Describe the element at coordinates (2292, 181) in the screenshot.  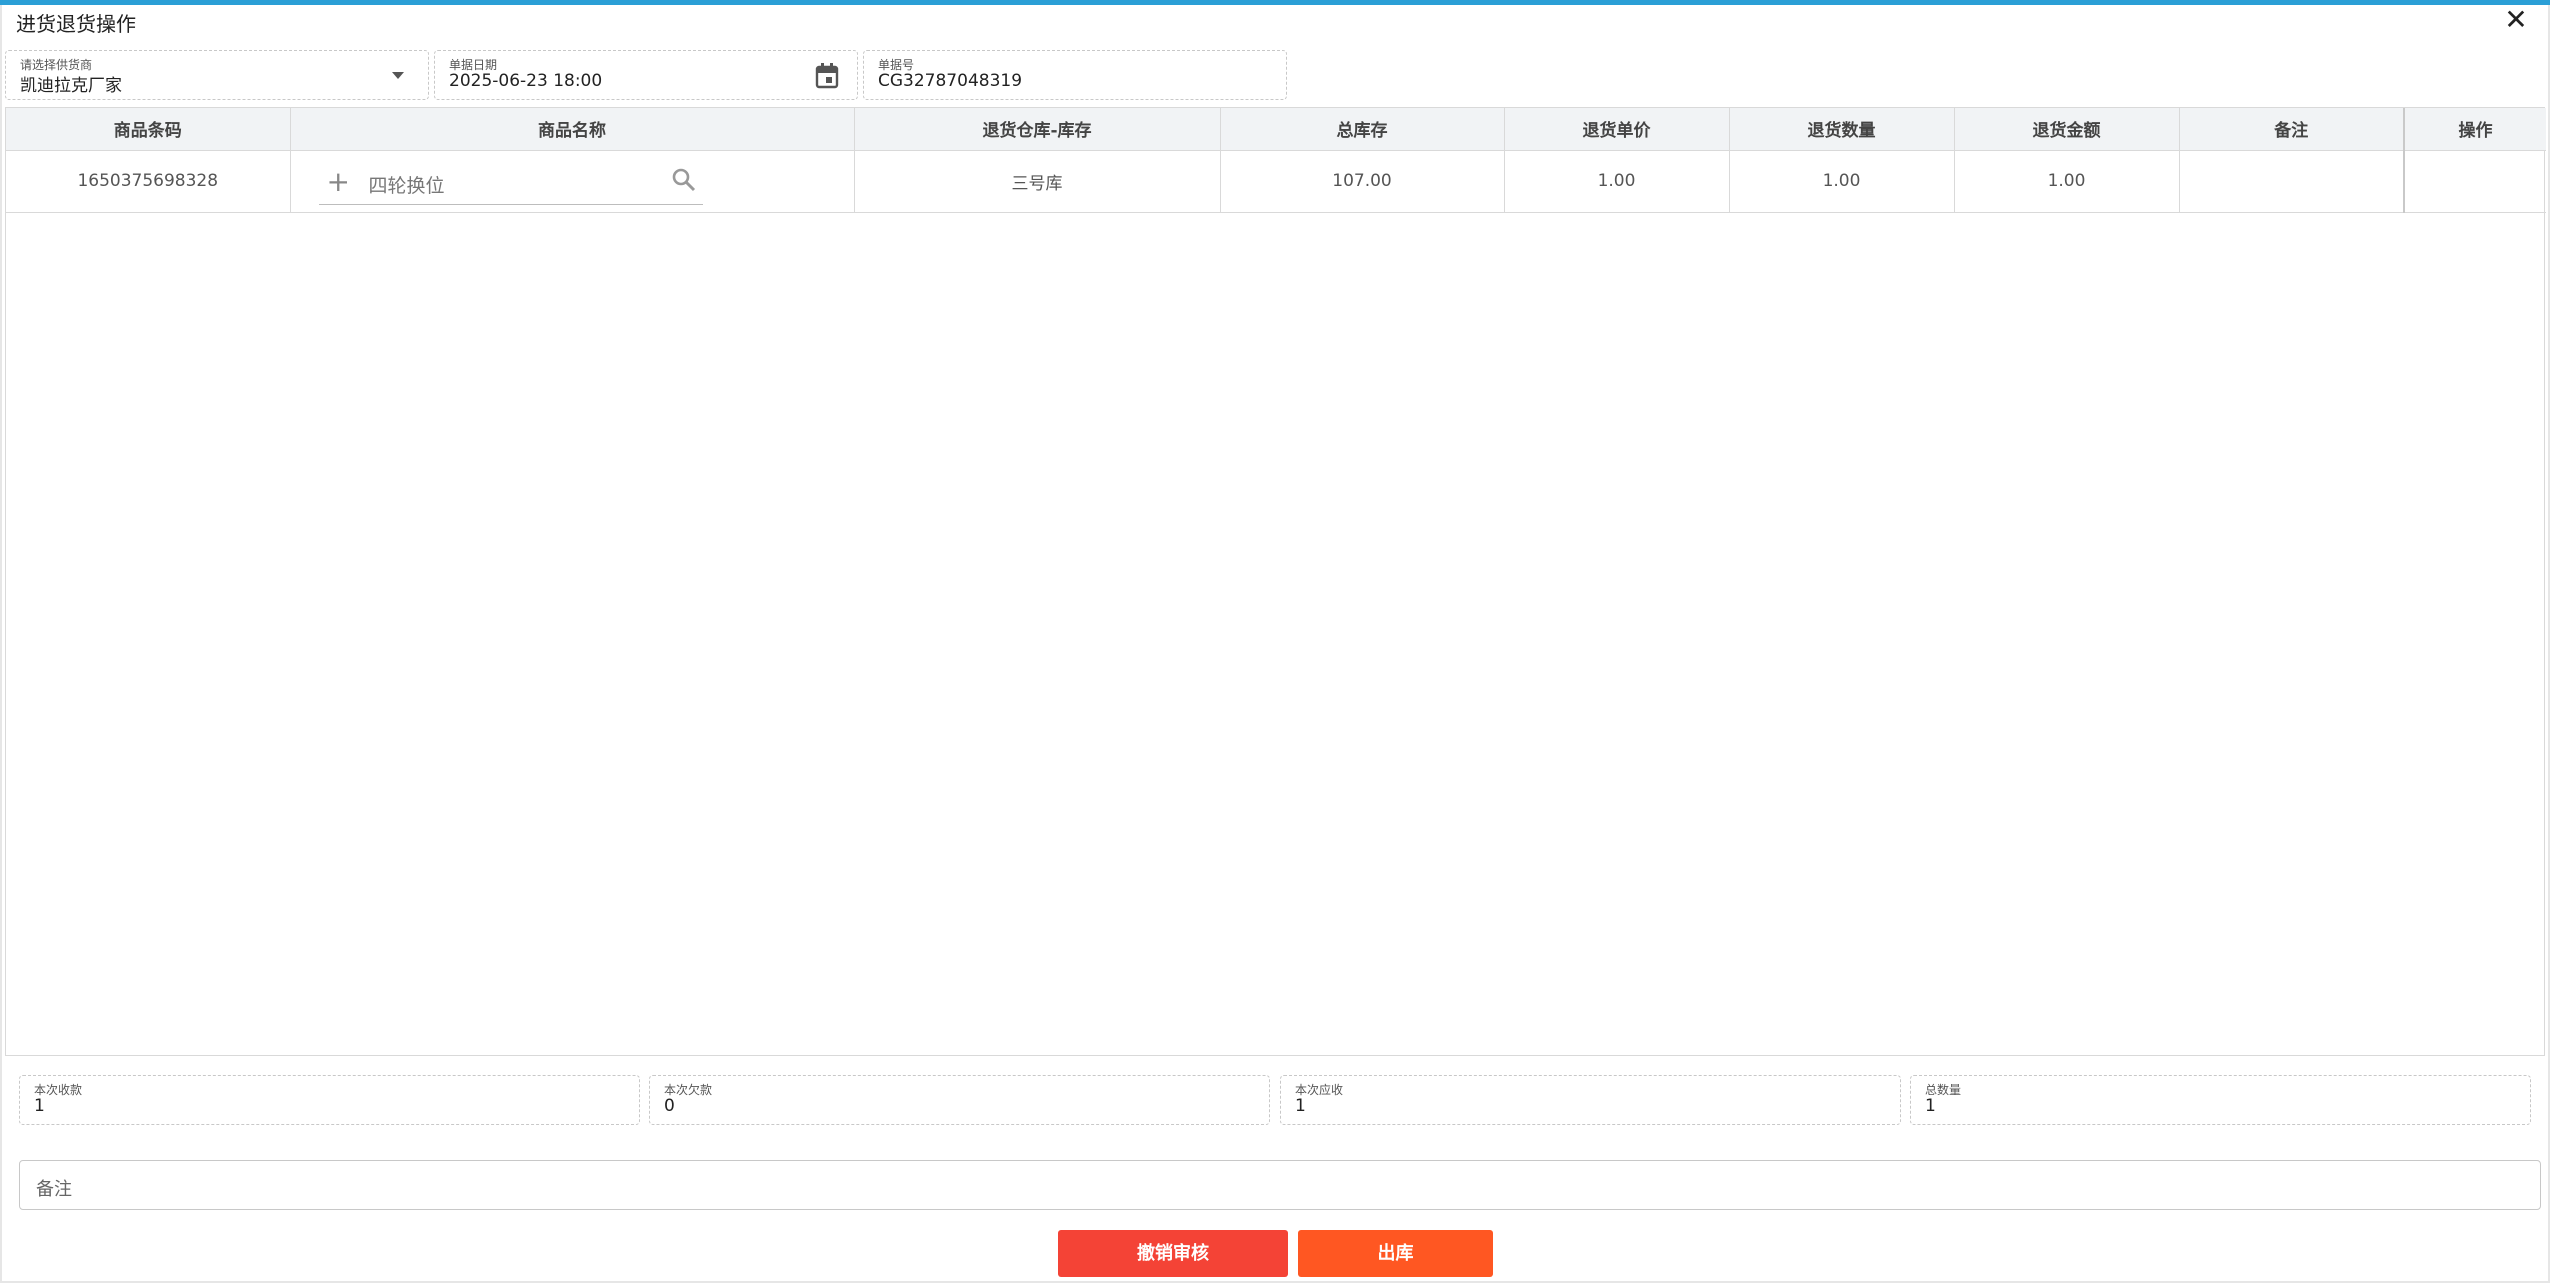
I see `cell-note` at that location.